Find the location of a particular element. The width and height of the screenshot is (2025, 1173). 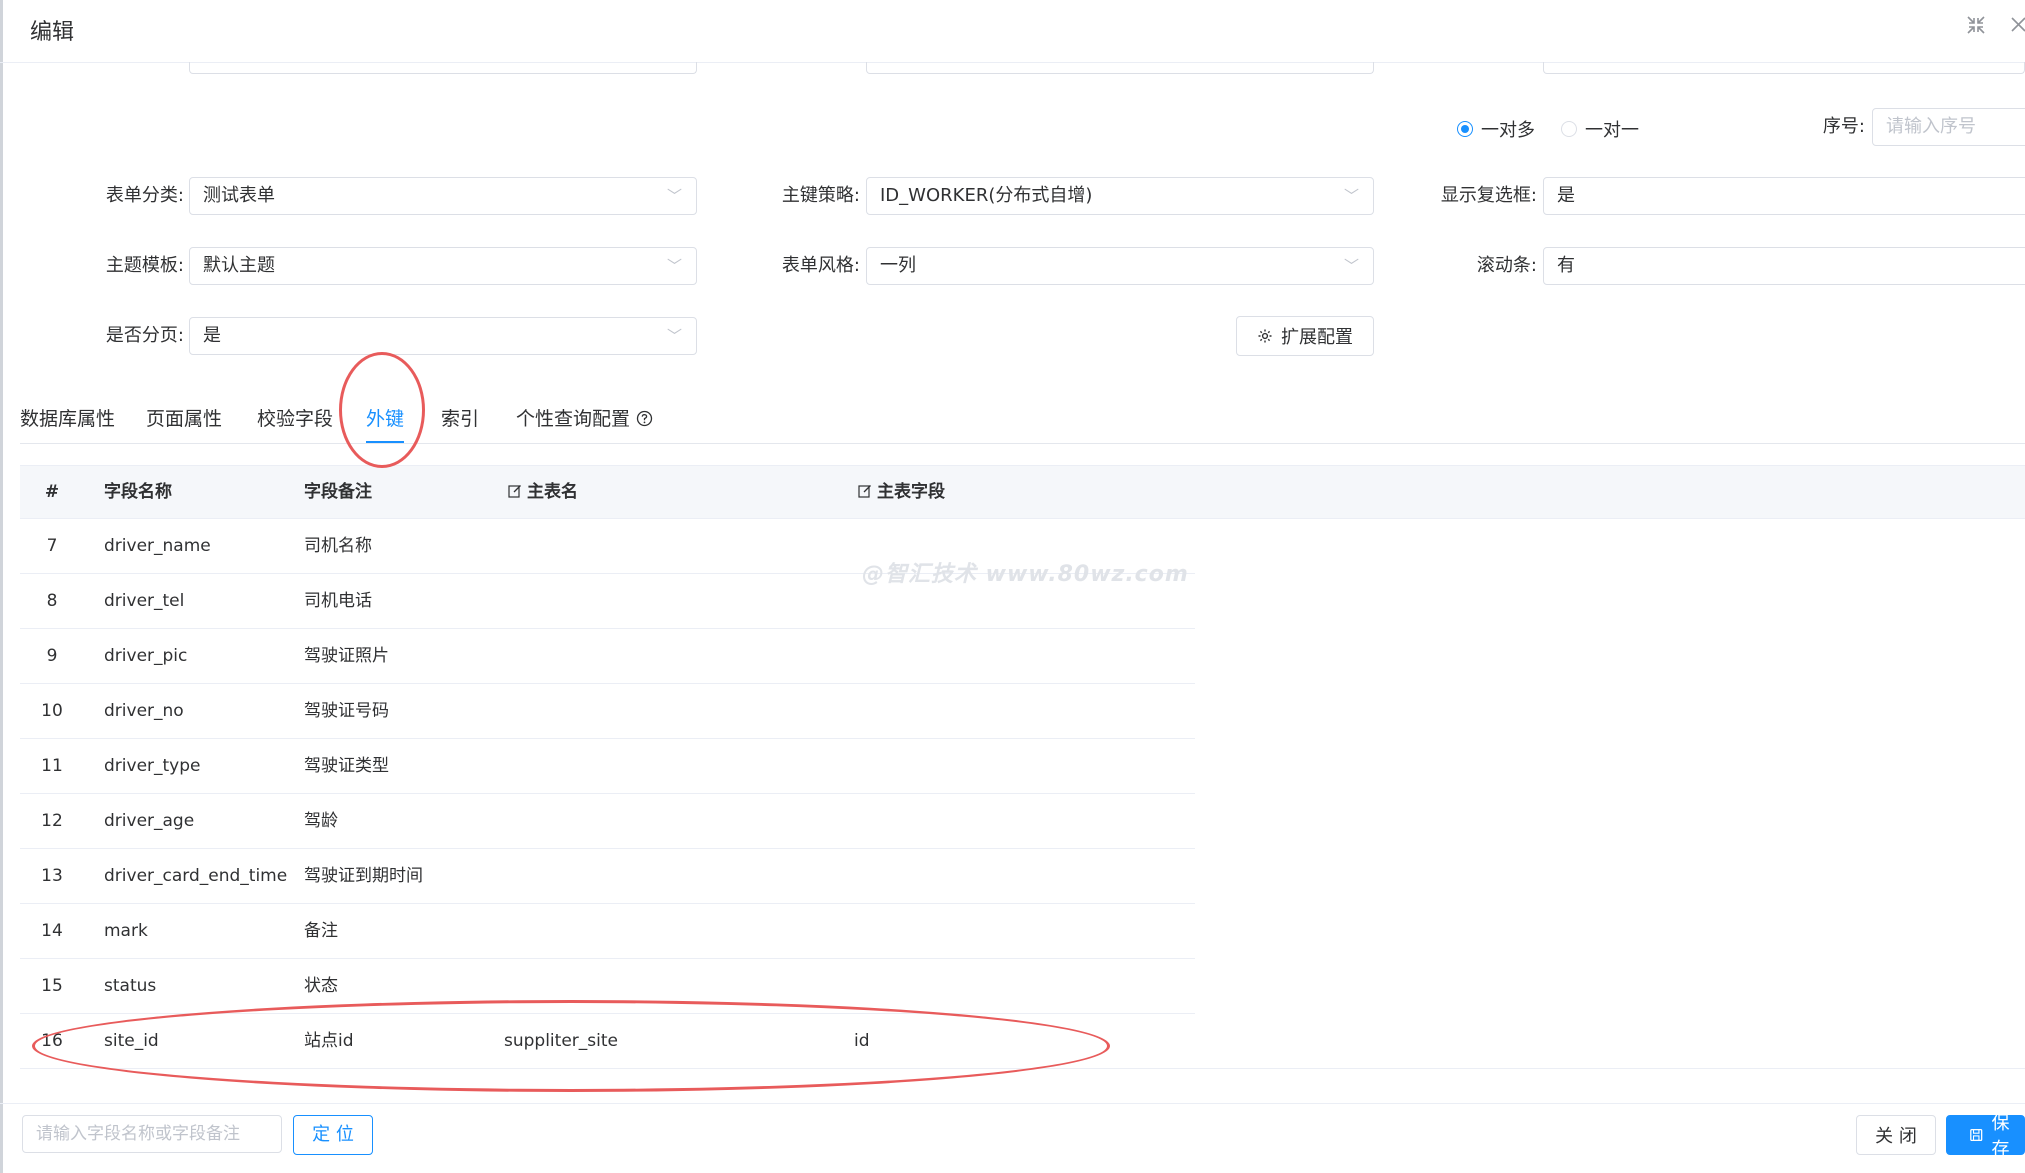

radio-checked-icon is located at coordinates (1465, 129).